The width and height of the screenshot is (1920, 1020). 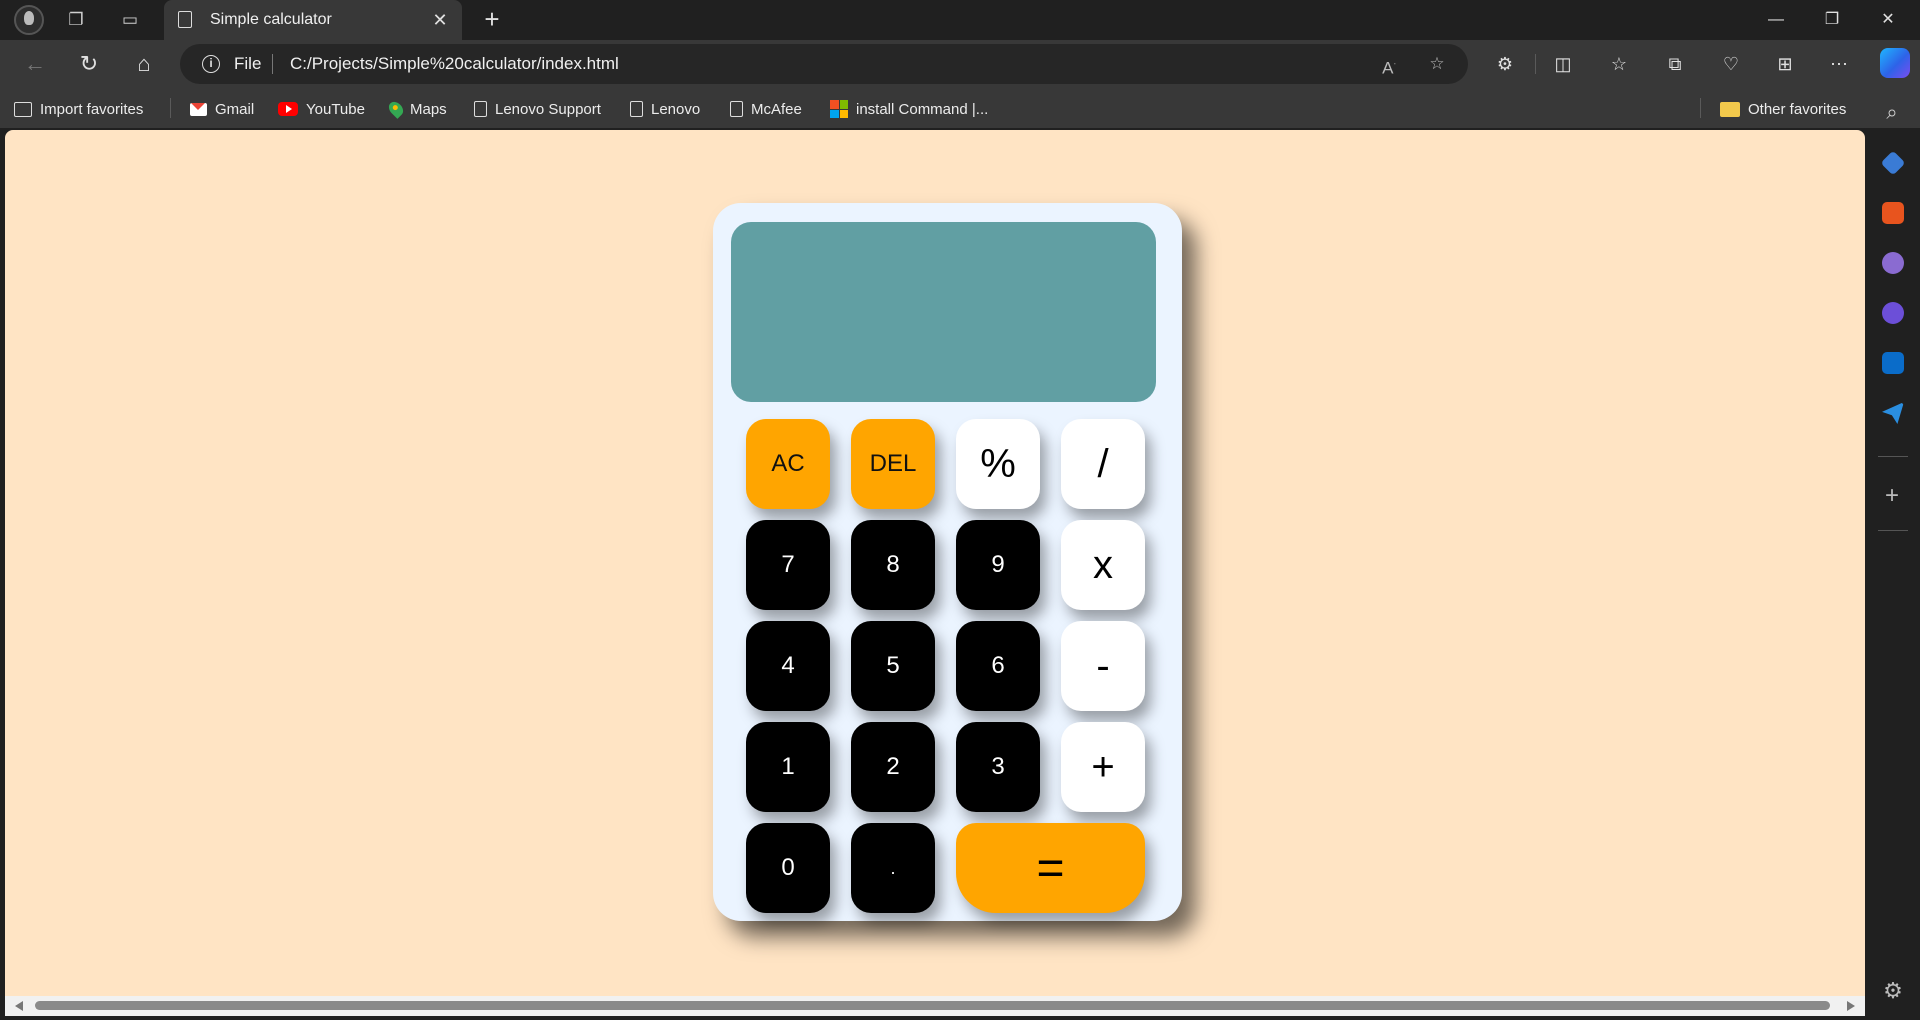 What do you see at coordinates (1730, 109) in the screenshot?
I see `folder-icon` at bounding box center [1730, 109].